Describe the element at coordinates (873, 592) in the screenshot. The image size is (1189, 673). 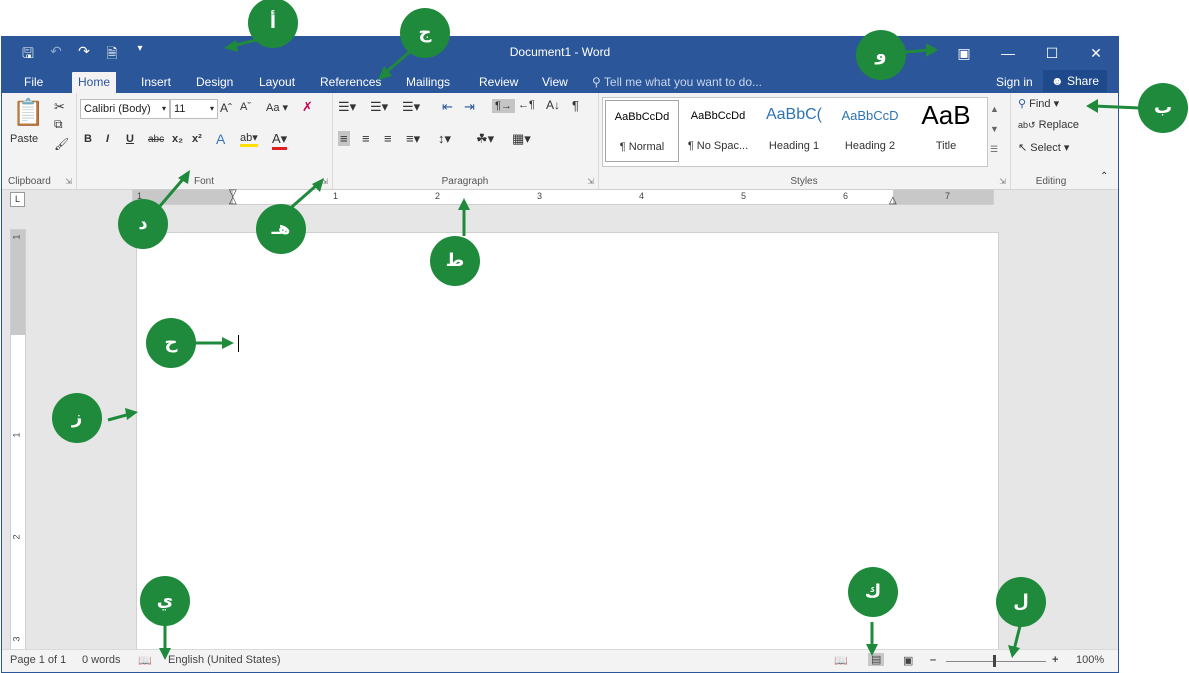
I see `callout-kaf: ك` at that location.